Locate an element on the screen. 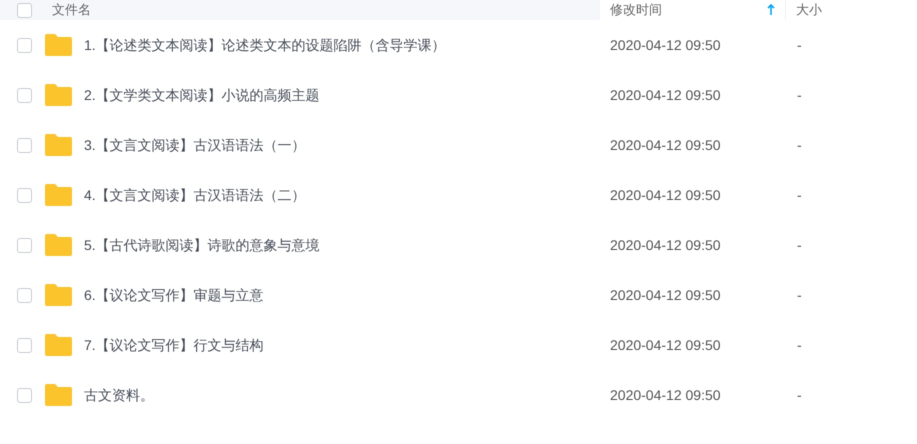  sort-arrow-icon is located at coordinates (771, 10).